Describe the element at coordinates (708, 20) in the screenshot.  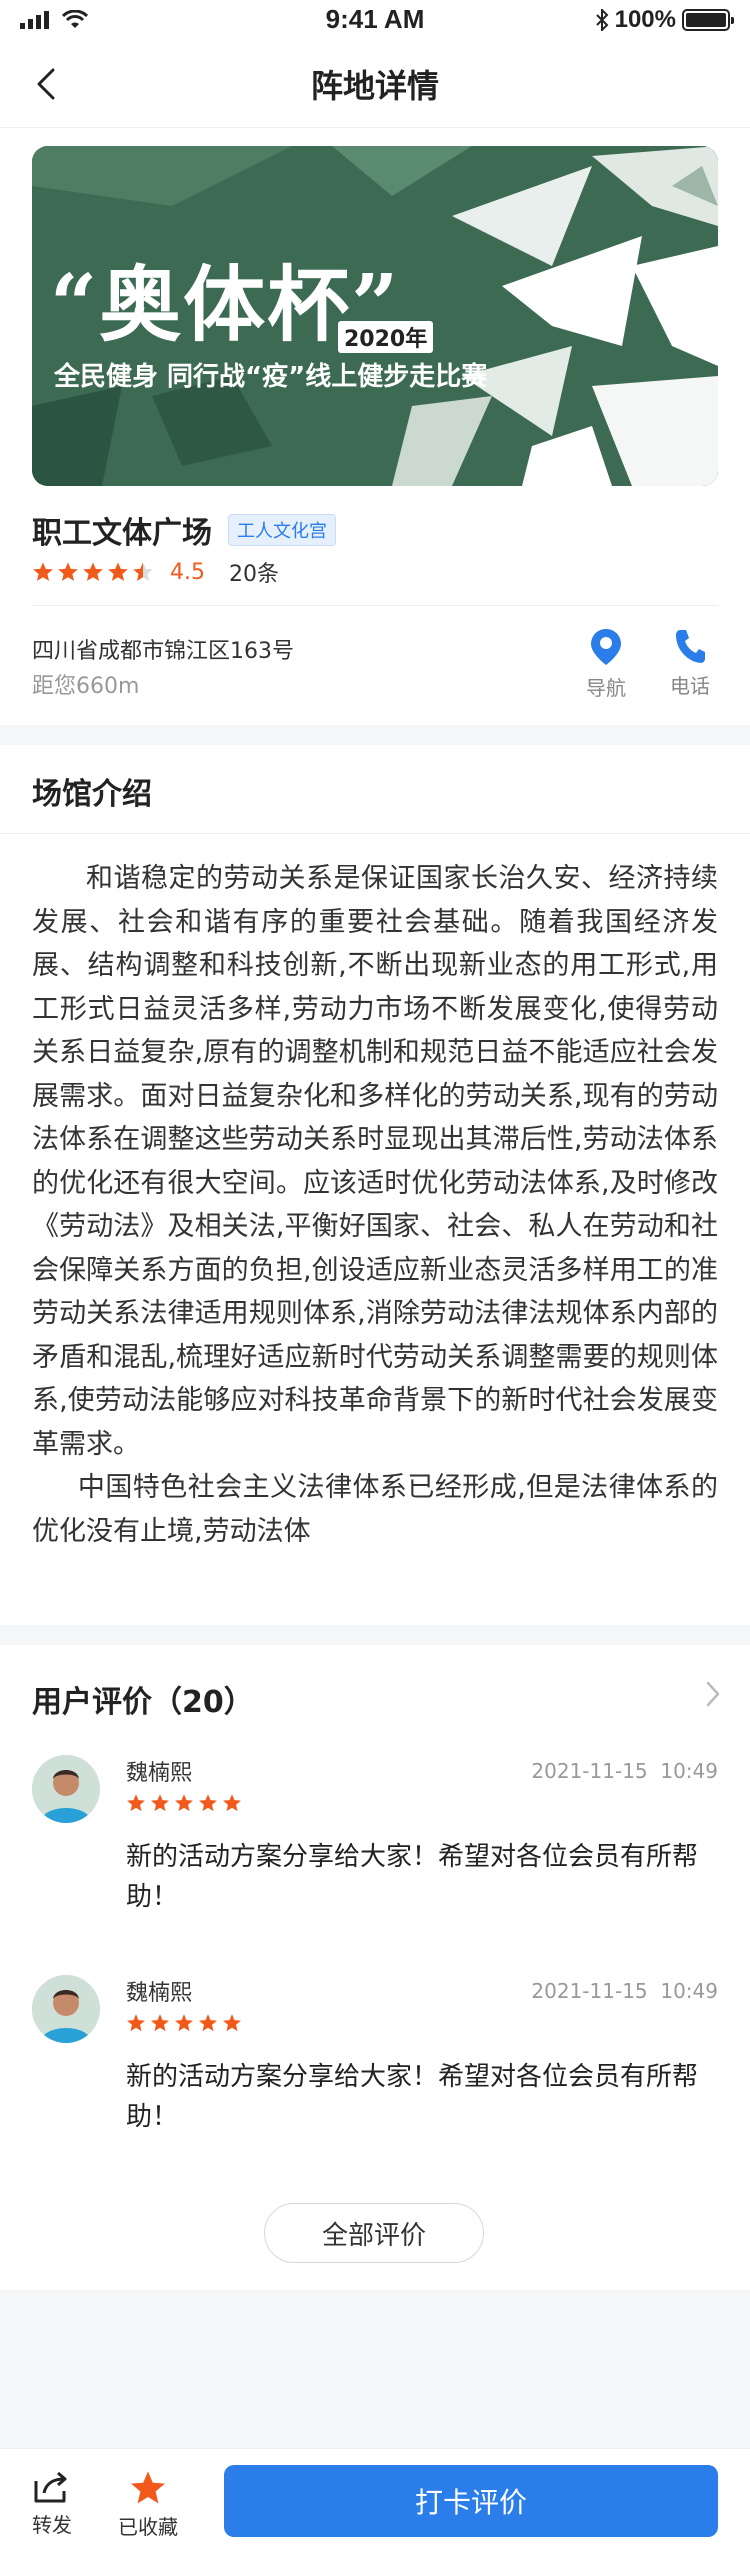
I see `battery-icon` at that location.